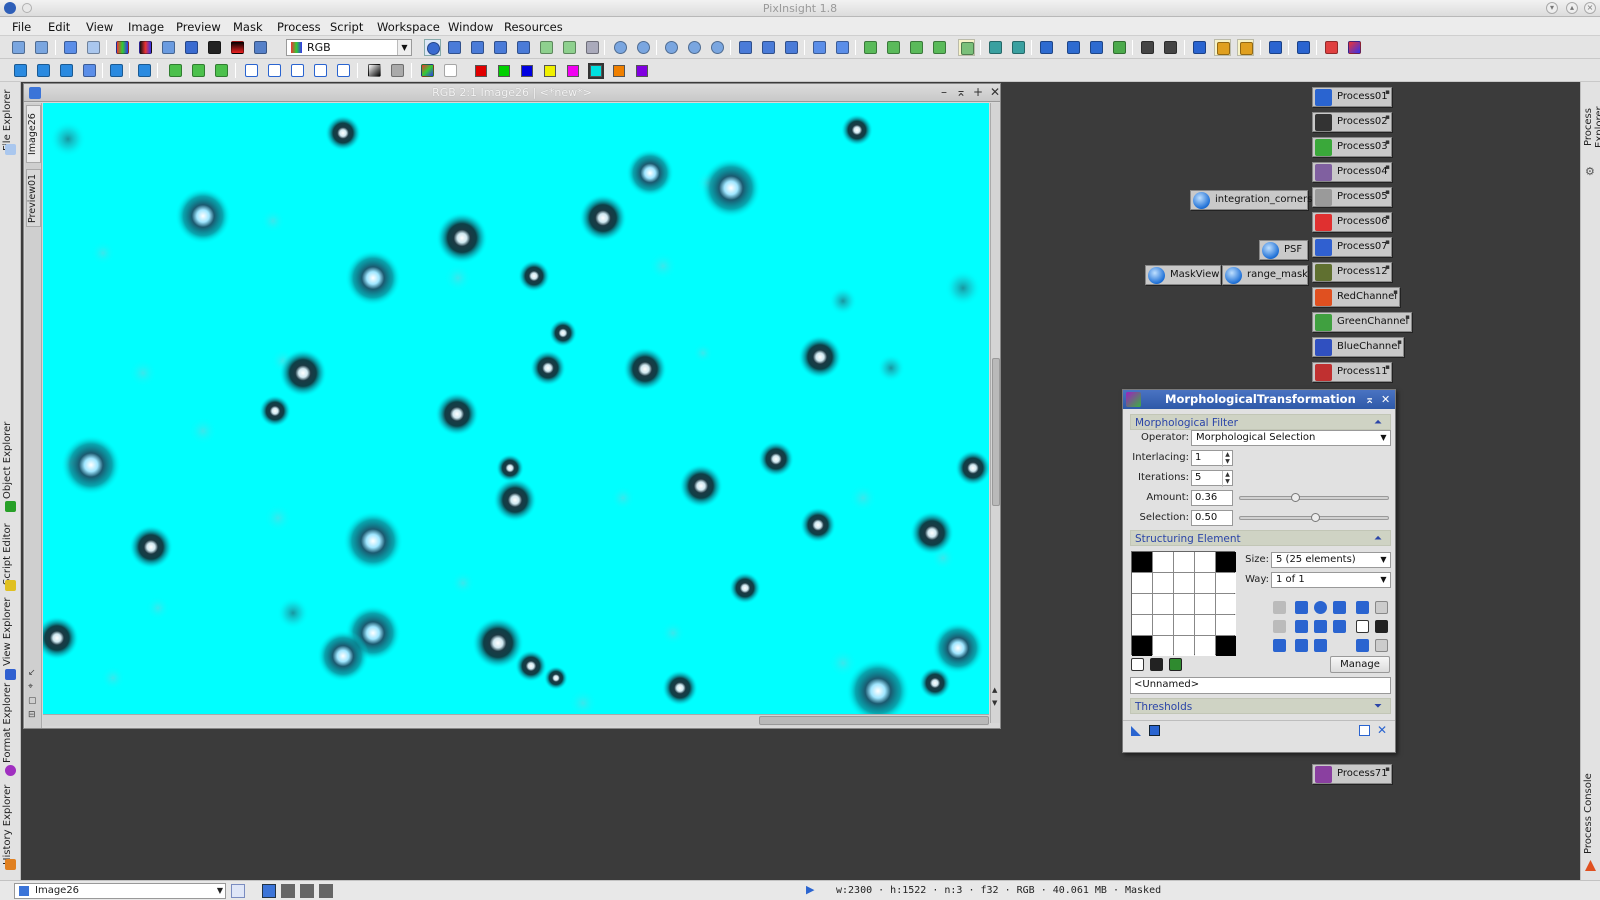  Describe the element at coordinates (32, 694) in the screenshot. I see `view-tools-icon: ↙ ⌖ ▢ ⊟` at that location.